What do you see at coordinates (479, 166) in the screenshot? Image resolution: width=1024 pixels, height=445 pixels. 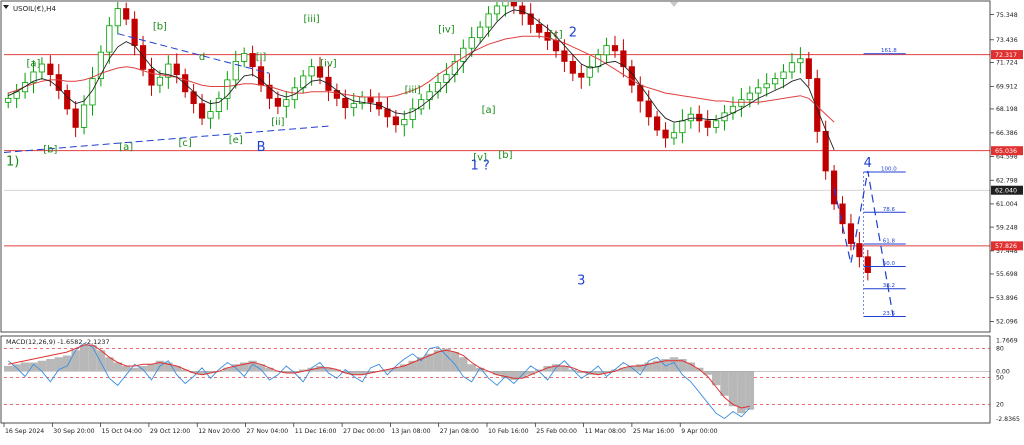 I see `wave-label-blue: 1 ?` at bounding box center [479, 166].